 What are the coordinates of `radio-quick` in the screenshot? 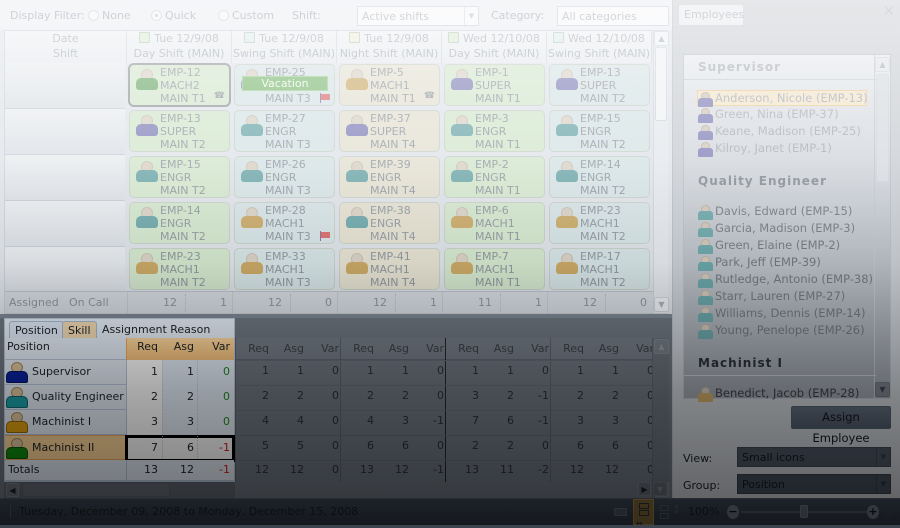 It's located at (156, 15).